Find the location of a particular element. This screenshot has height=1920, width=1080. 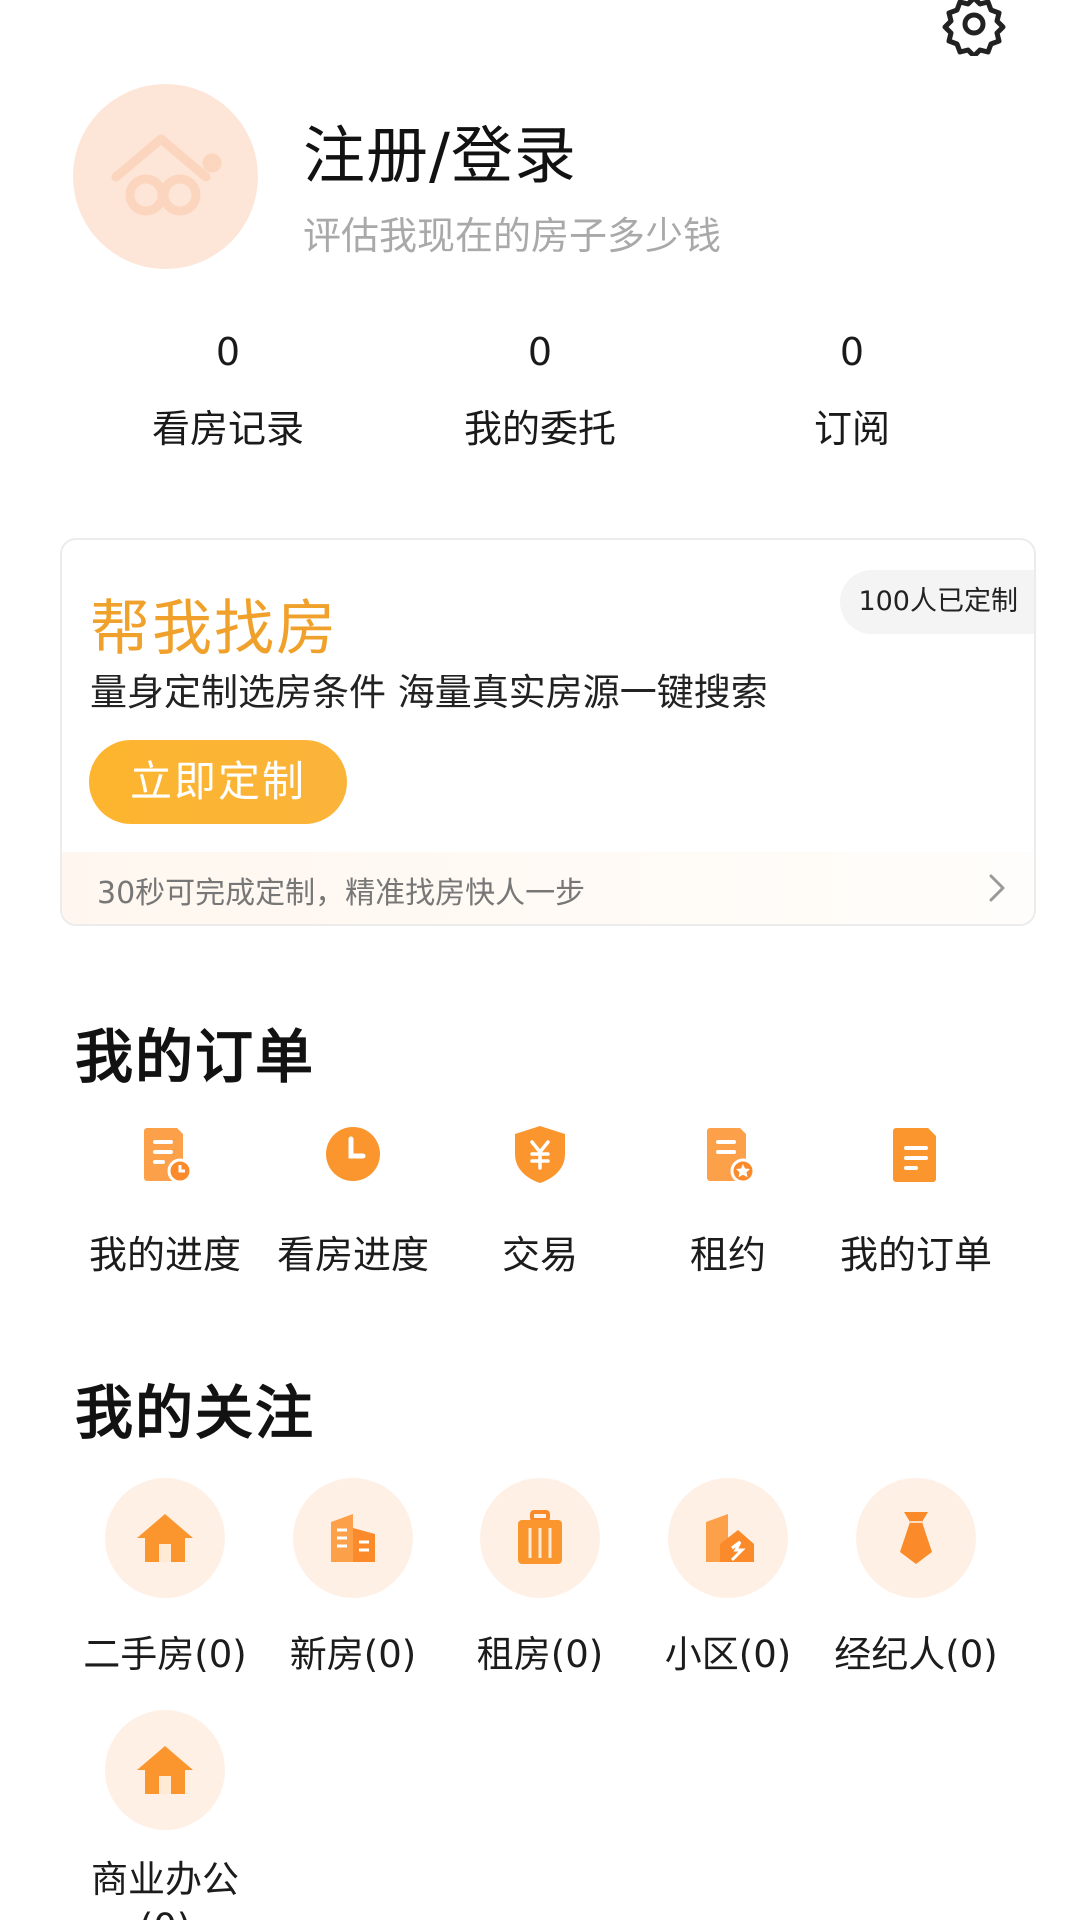

follow-second-hand-house: 二手房(0) is located at coordinates (165, 1578).